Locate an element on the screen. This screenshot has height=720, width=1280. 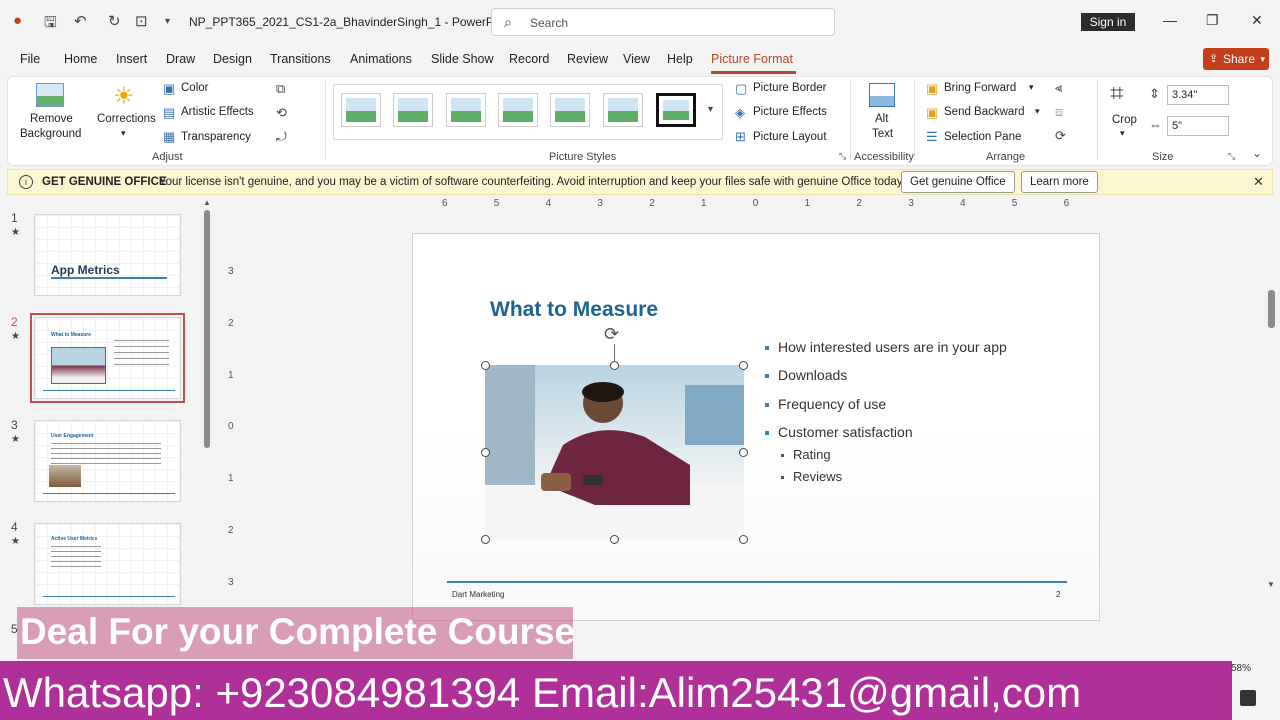
tab-home: Home is located at coordinates (80, 59).